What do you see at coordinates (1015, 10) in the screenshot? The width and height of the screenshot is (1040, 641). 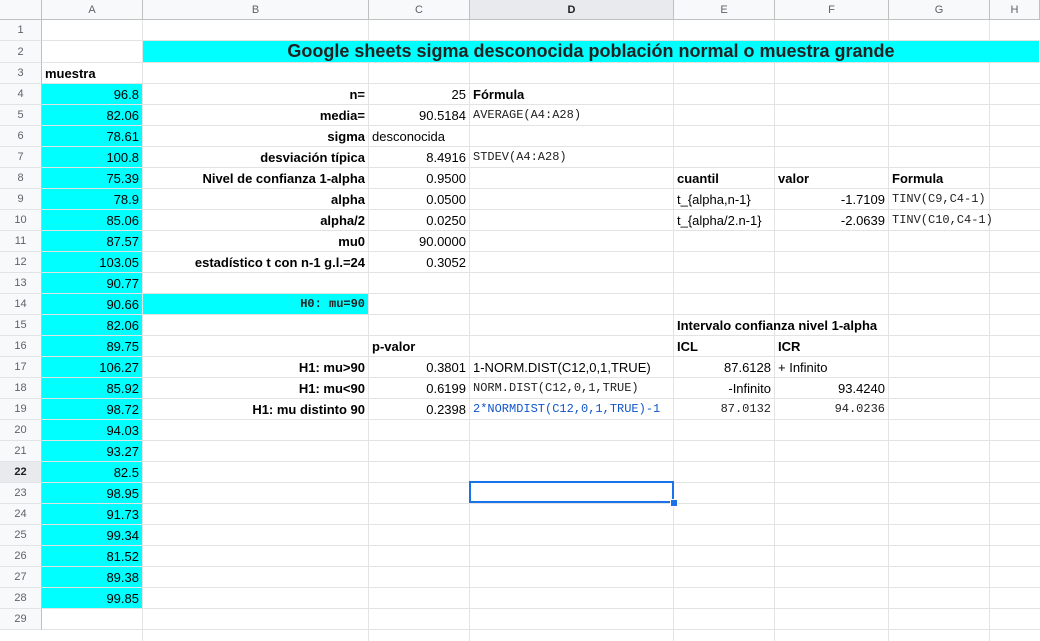 I see `column-header-h: H` at bounding box center [1015, 10].